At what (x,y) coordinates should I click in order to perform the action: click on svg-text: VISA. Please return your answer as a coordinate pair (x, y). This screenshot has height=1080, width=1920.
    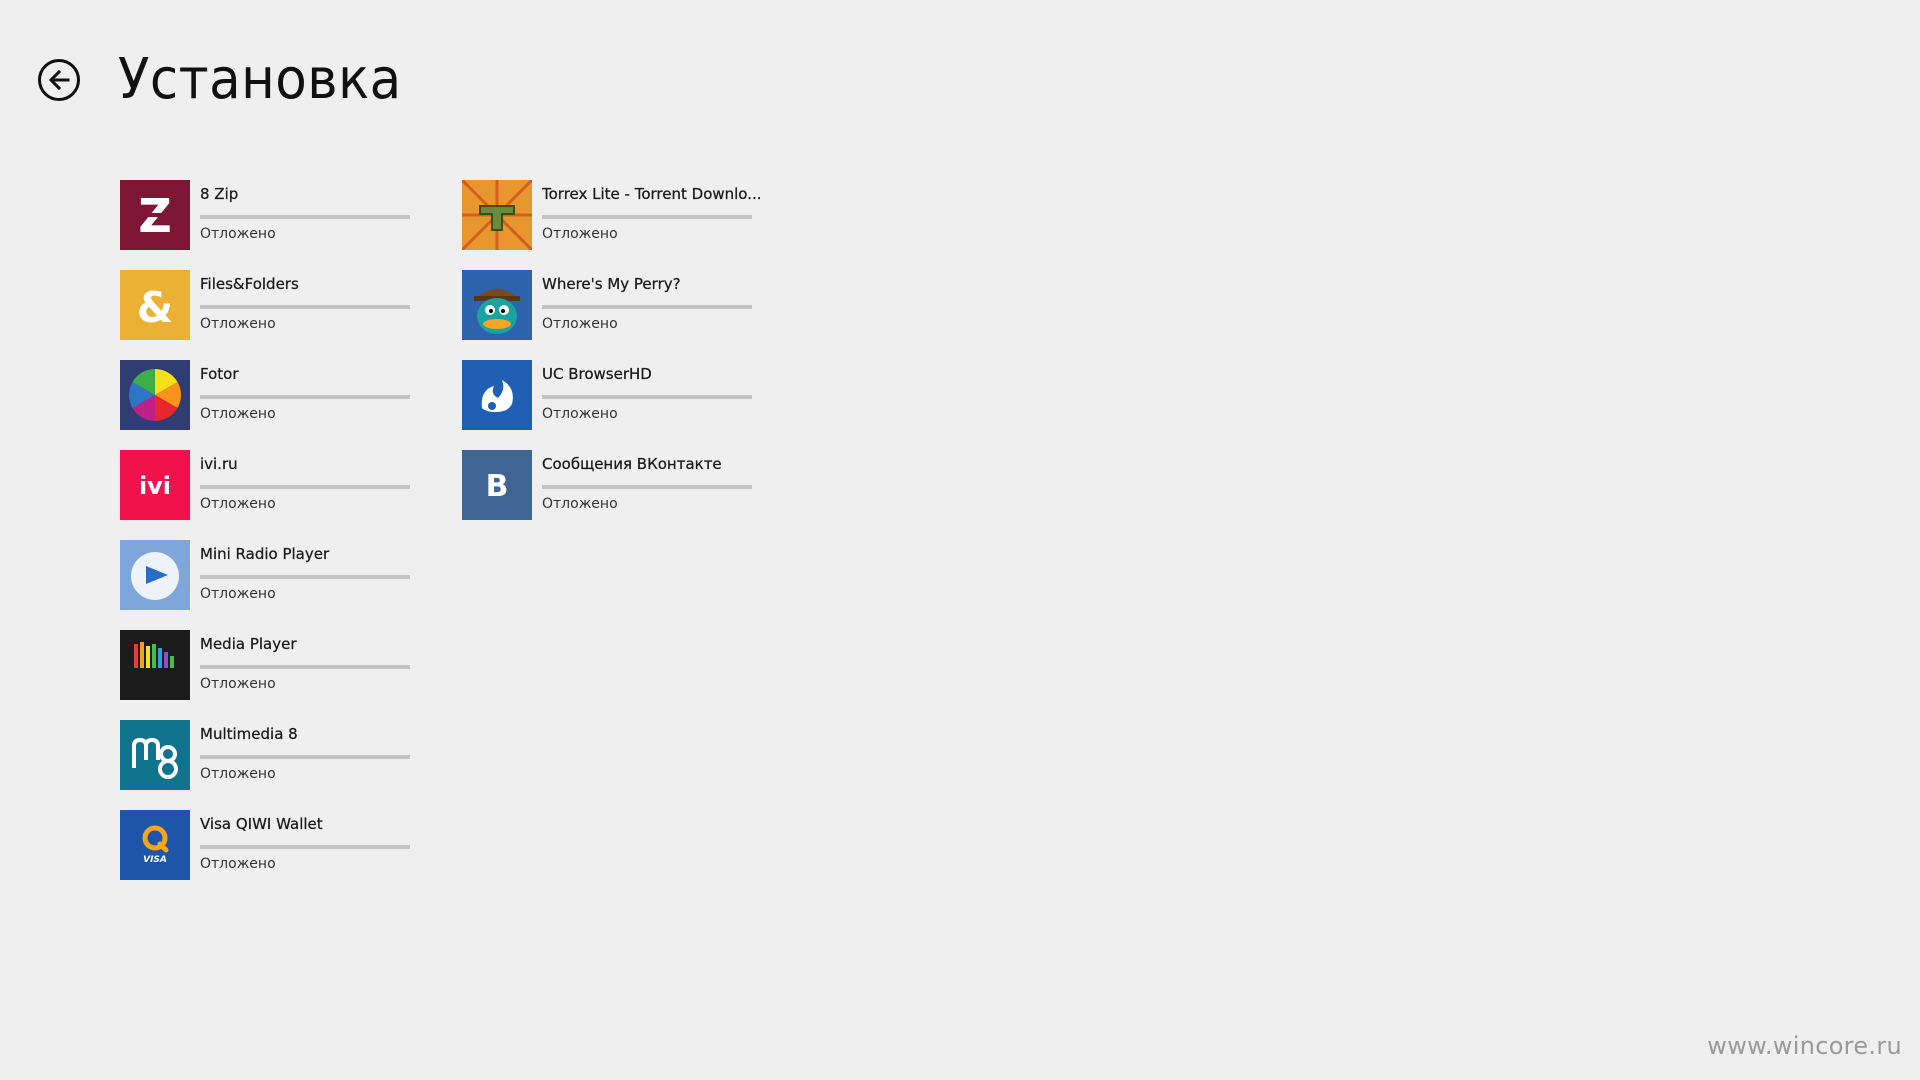
    Looking at the image, I should click on (155, 860).